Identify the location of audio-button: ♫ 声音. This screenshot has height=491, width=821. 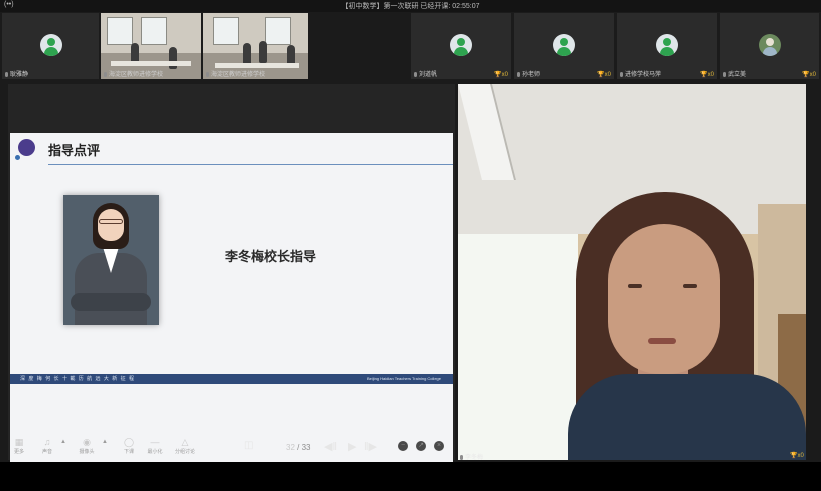
(47, 445).